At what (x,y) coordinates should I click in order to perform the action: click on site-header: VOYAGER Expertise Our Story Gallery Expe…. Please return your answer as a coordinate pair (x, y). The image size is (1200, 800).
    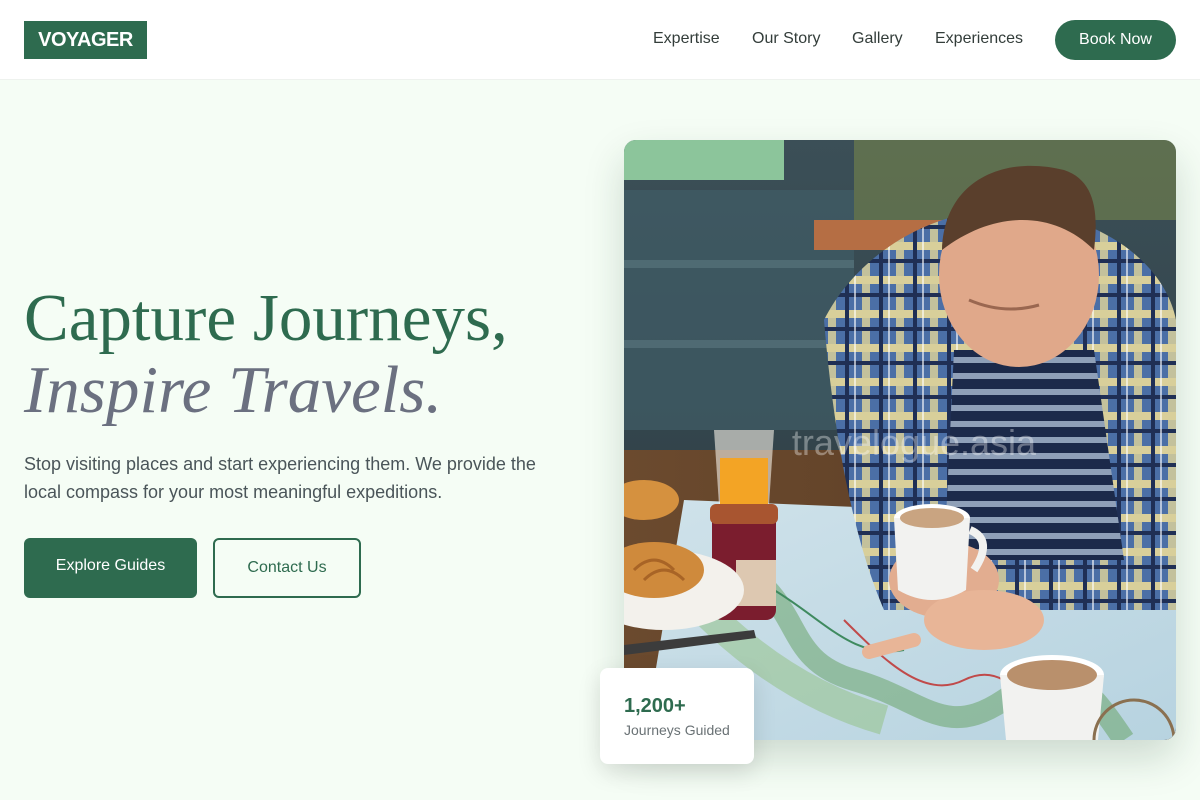
    Looking at the image, I should click on (600, 40).